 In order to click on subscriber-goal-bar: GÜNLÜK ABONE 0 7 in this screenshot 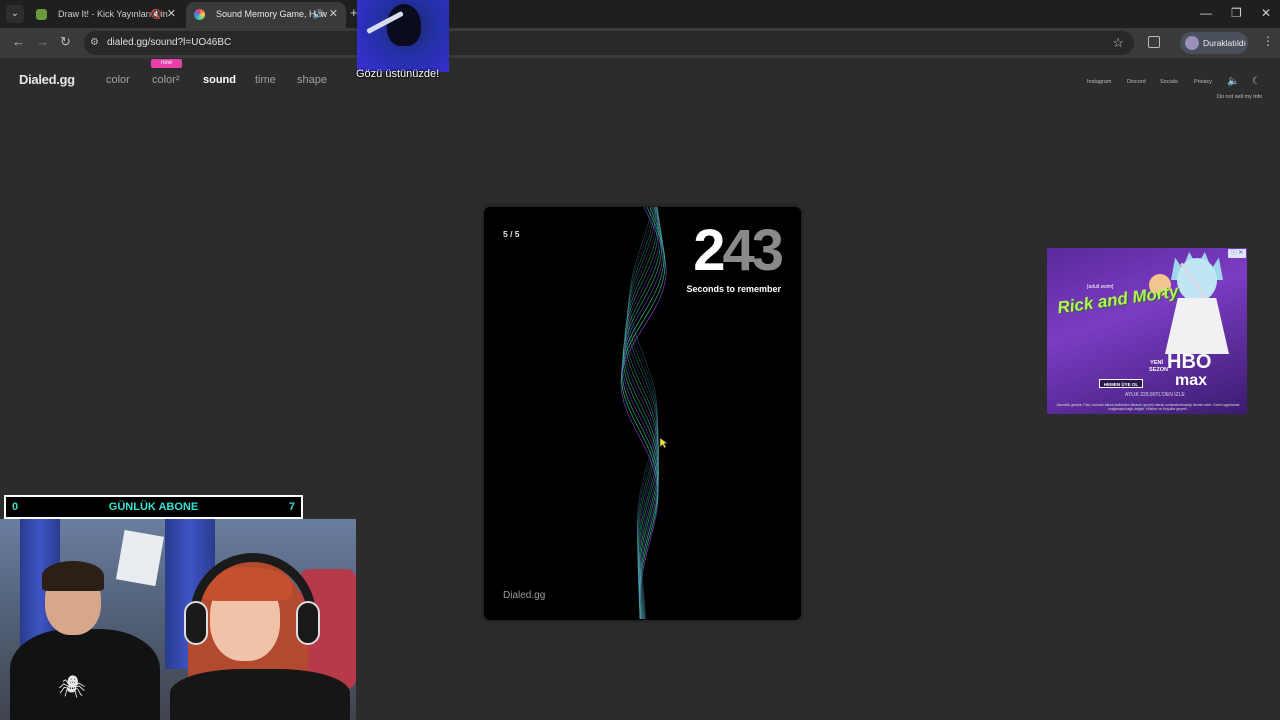, I will do `click(153, 507)`.